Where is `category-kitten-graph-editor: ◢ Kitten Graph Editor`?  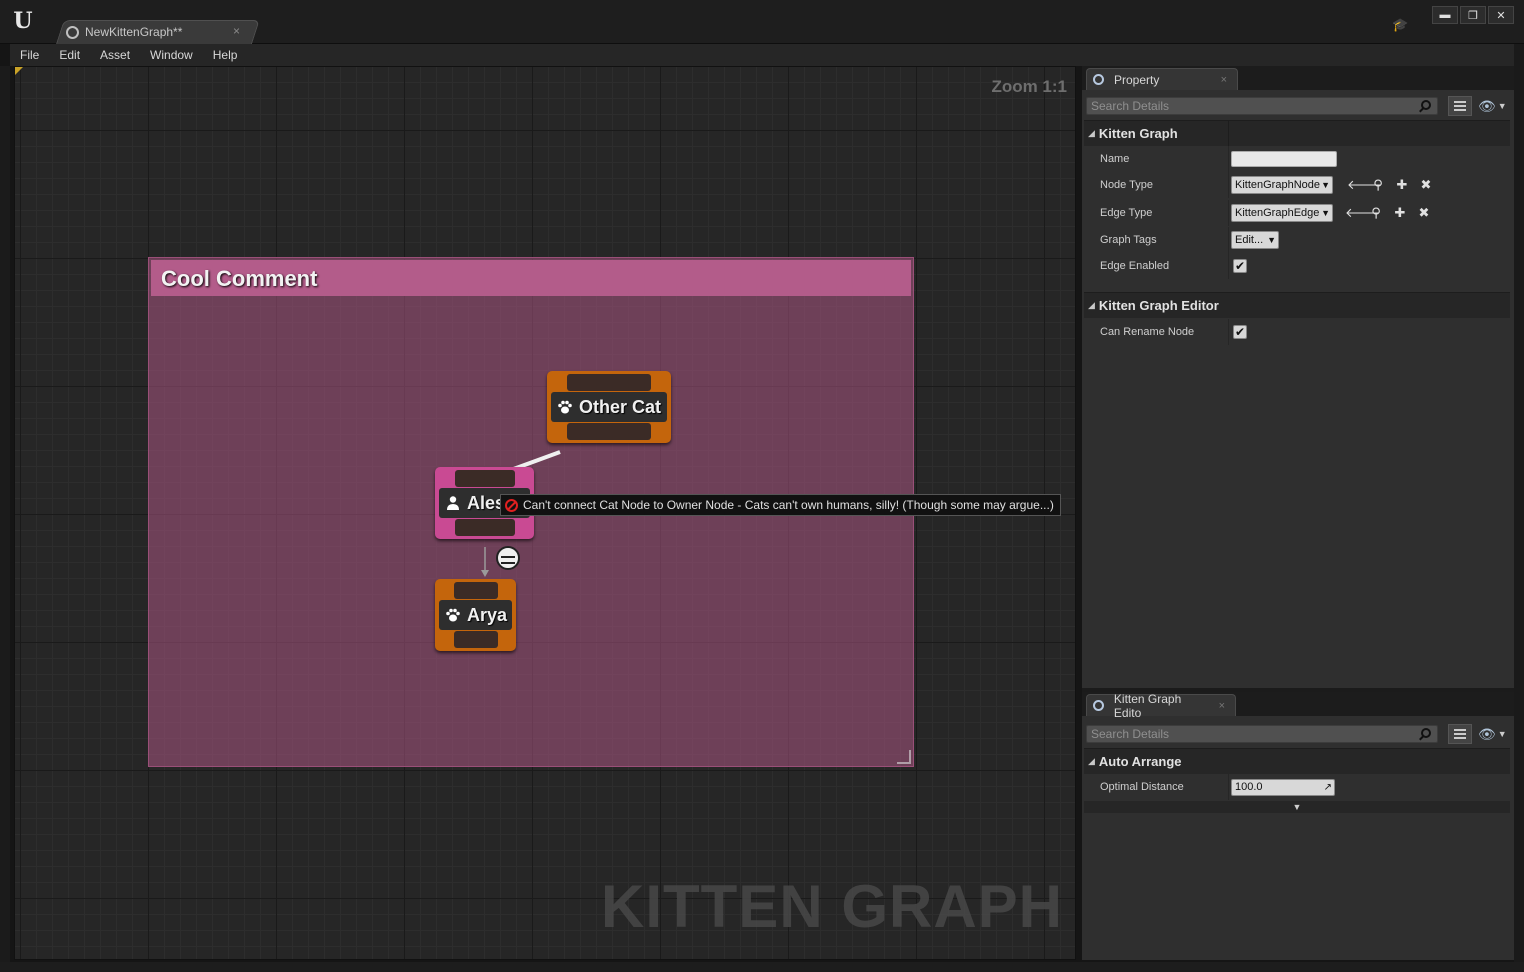 category-kitten-graph-editor: ◢ Kitten Graph Editor is located at coordinates (1297, 305).